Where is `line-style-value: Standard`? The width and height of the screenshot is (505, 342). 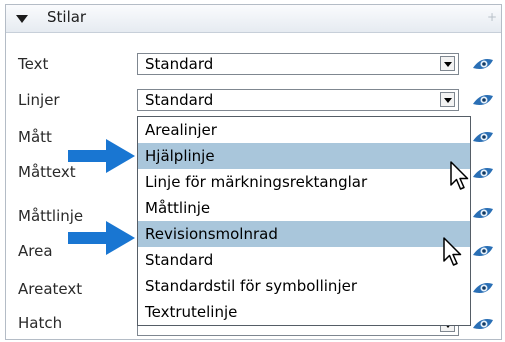
line-style-value: Standard is located at coordinates (179, 100).